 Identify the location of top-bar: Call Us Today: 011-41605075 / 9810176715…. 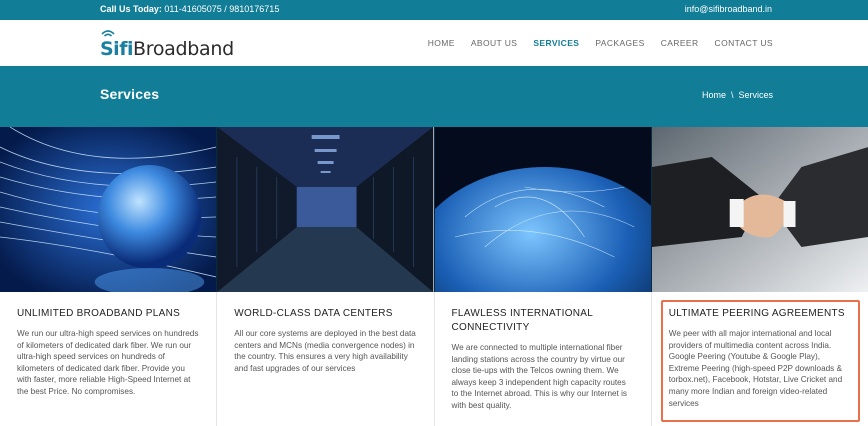
(434, 10).